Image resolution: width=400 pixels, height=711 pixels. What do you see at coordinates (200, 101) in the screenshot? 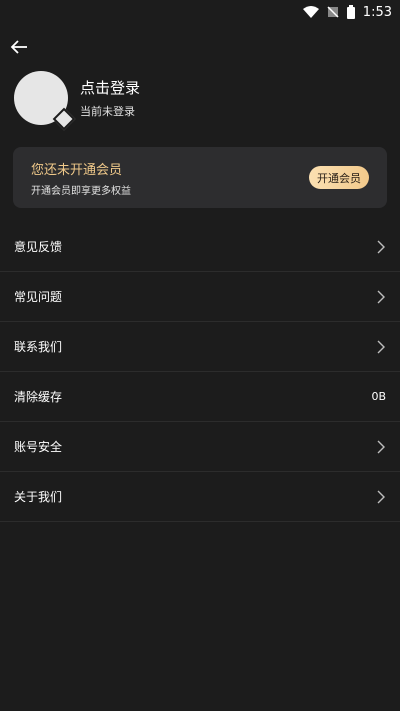
I see `profile-section: 点击登录 当前未登录` at bounding box center [200, 101].